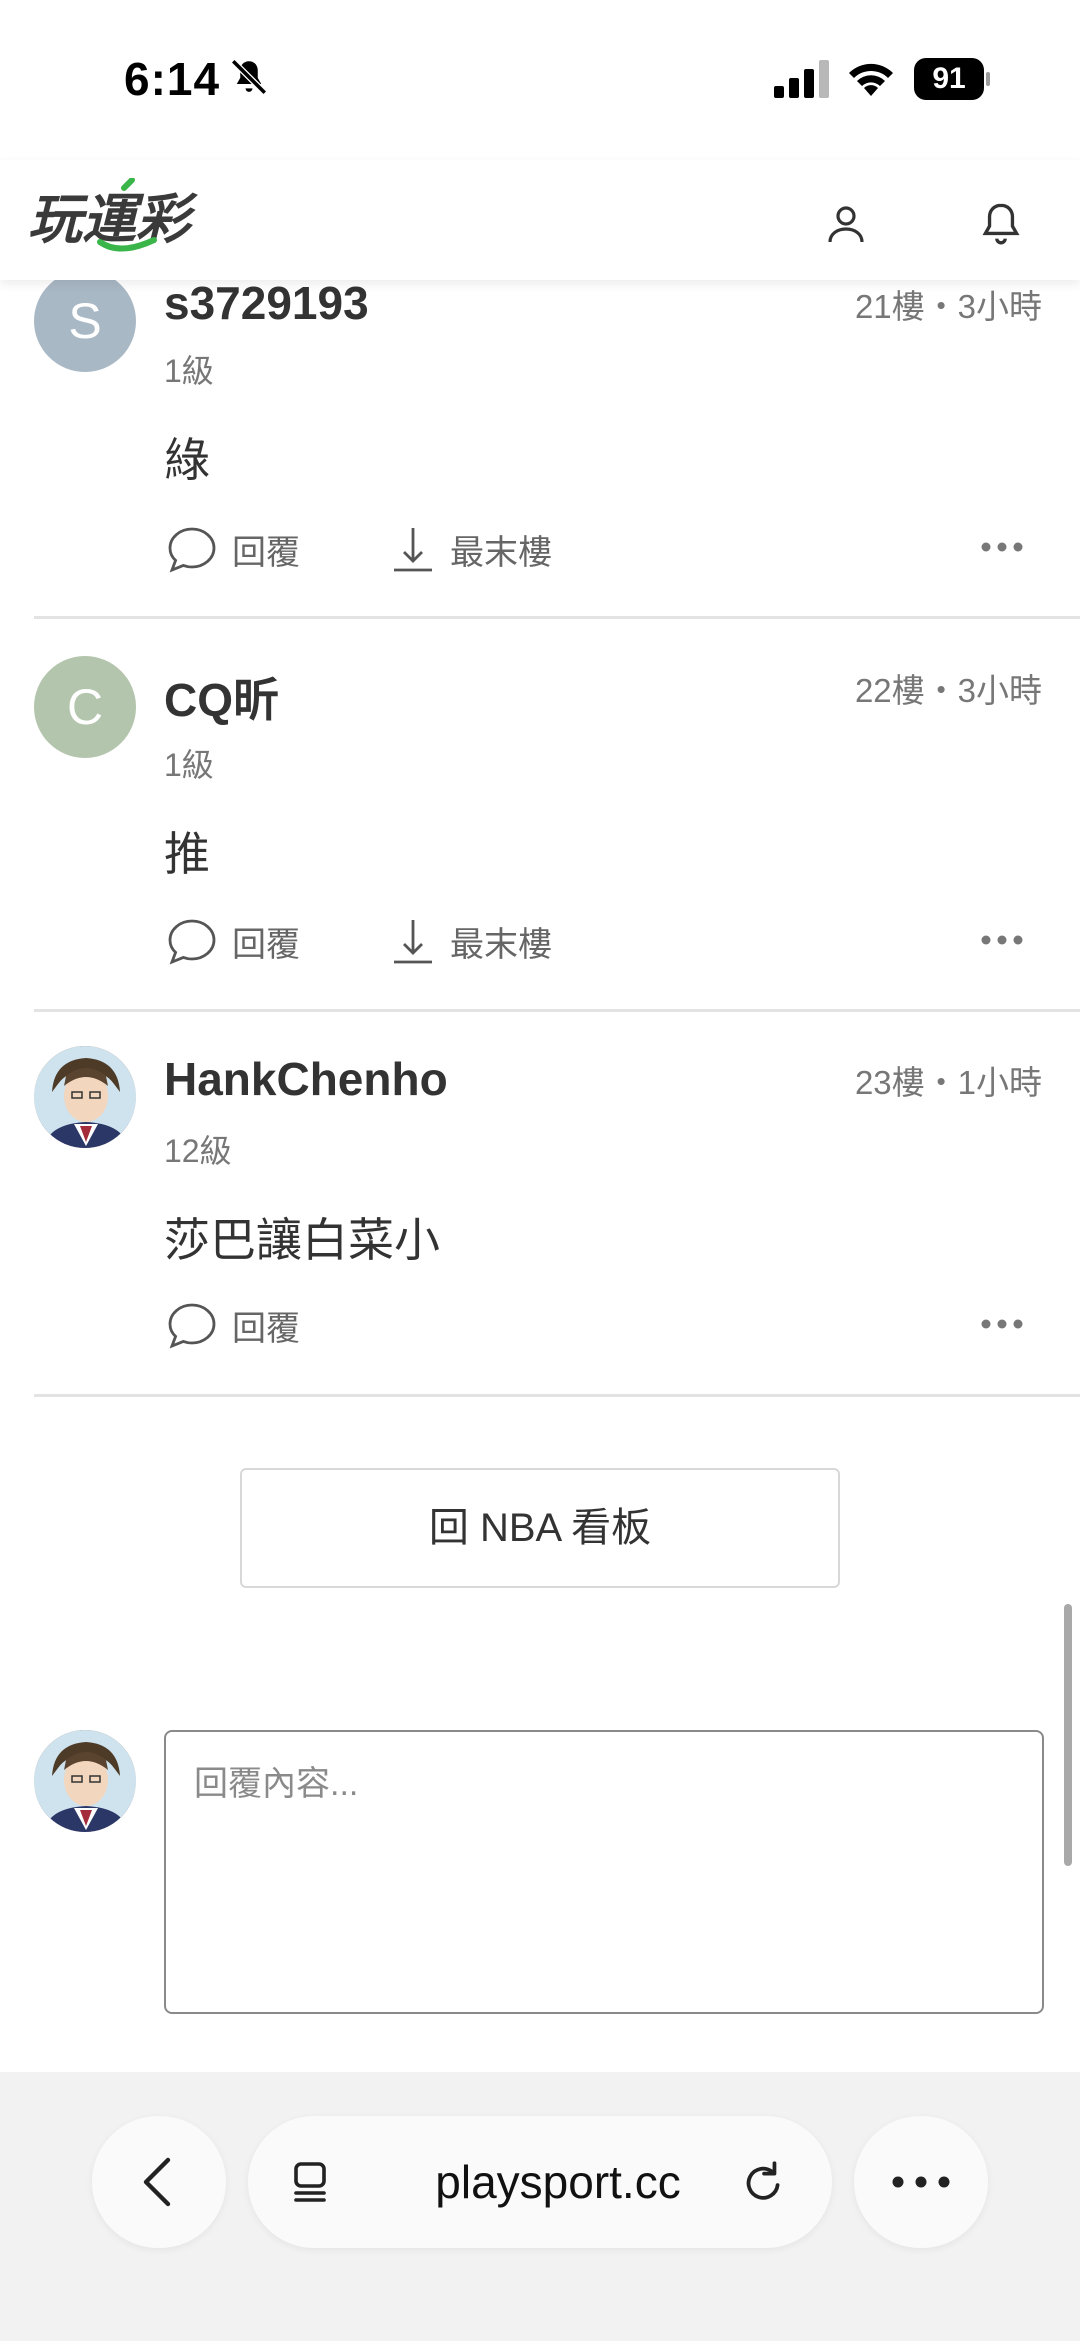 The width and height of the screenshot is (1080, 2341). I want to click on browser-toolbar: playsport.cc, so click(540, 2206).